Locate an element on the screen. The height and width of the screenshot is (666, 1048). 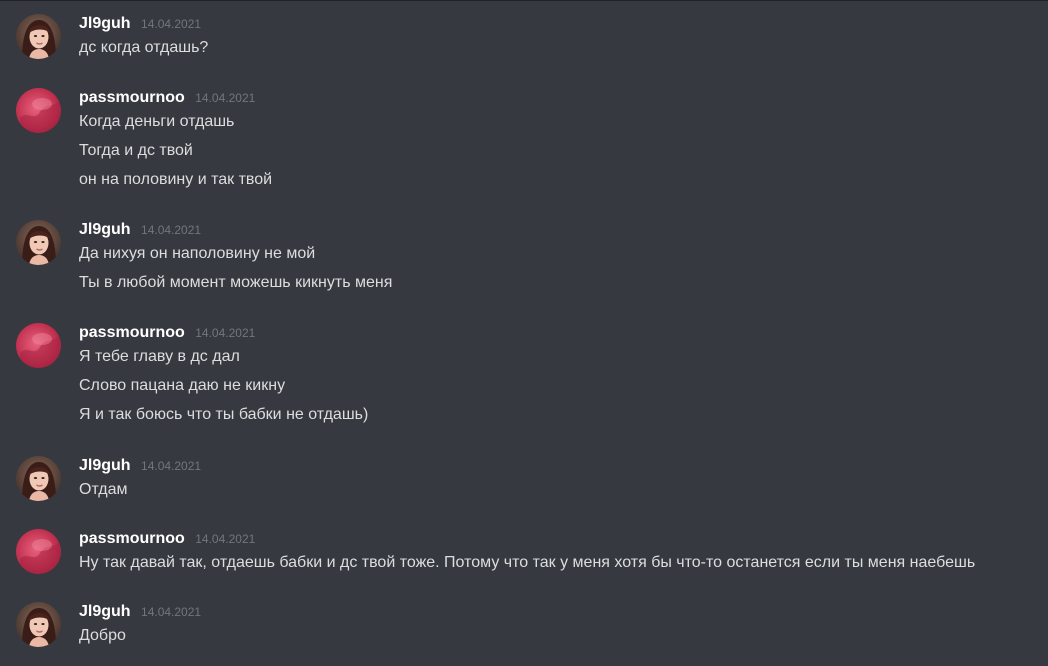
message-text: Ты в любой момент можешь кикнуть меня is located at coordinates (236, 282).